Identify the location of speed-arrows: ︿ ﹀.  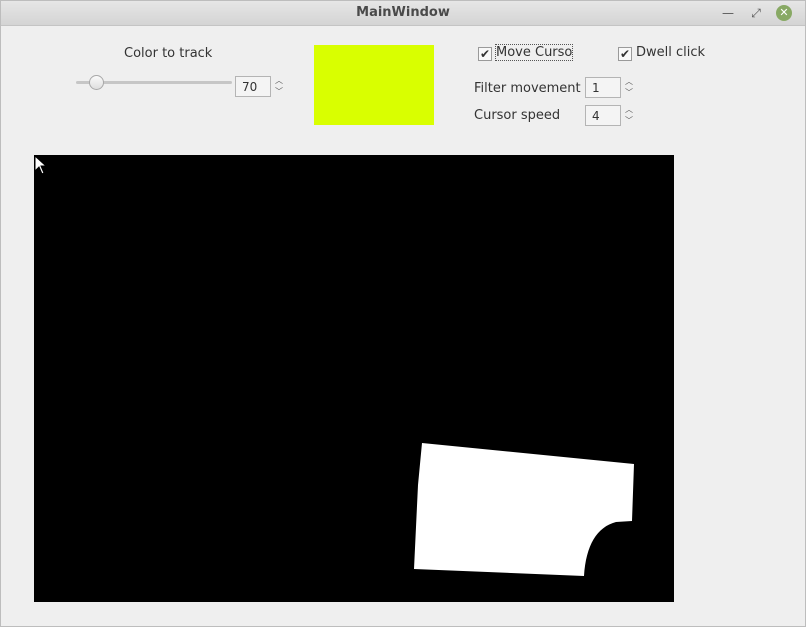
(629, 115).